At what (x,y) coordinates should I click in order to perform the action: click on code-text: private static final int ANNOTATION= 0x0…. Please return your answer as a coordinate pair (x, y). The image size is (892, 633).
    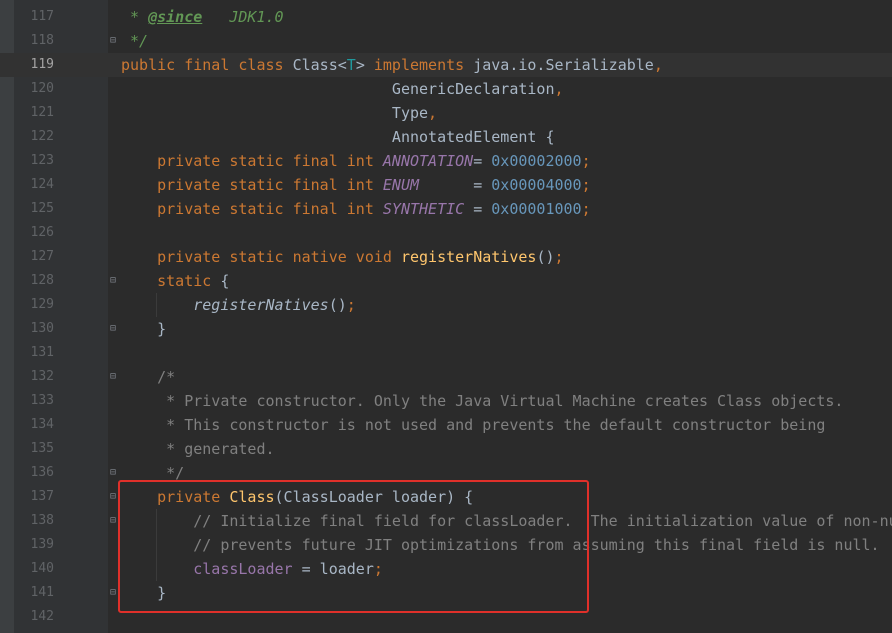
    Looking at the image, I should click on (356, 161).